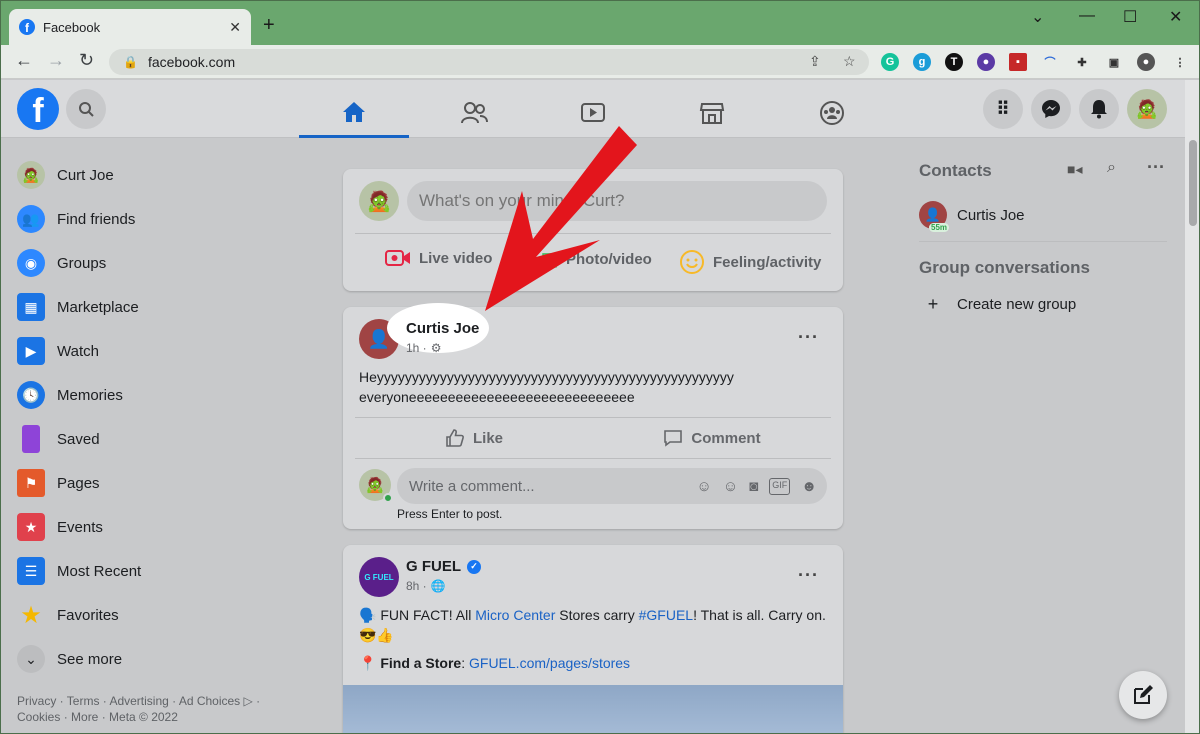 Image resolution: width=1200 pixels, height=734 pixels. Describe the element at coordinates (154, 263) in the screenshot. I see `sidebar-item-groups: ◉ Groups` at that location.